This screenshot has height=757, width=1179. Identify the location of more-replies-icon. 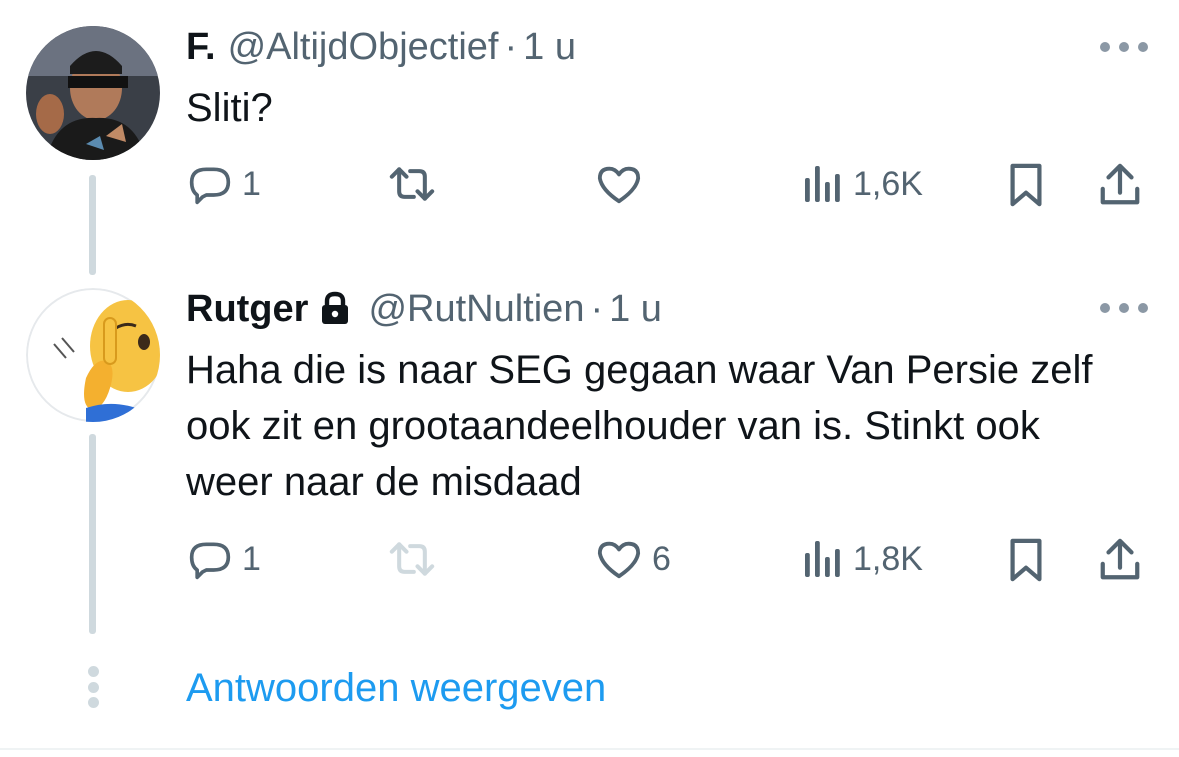
(93, 687).